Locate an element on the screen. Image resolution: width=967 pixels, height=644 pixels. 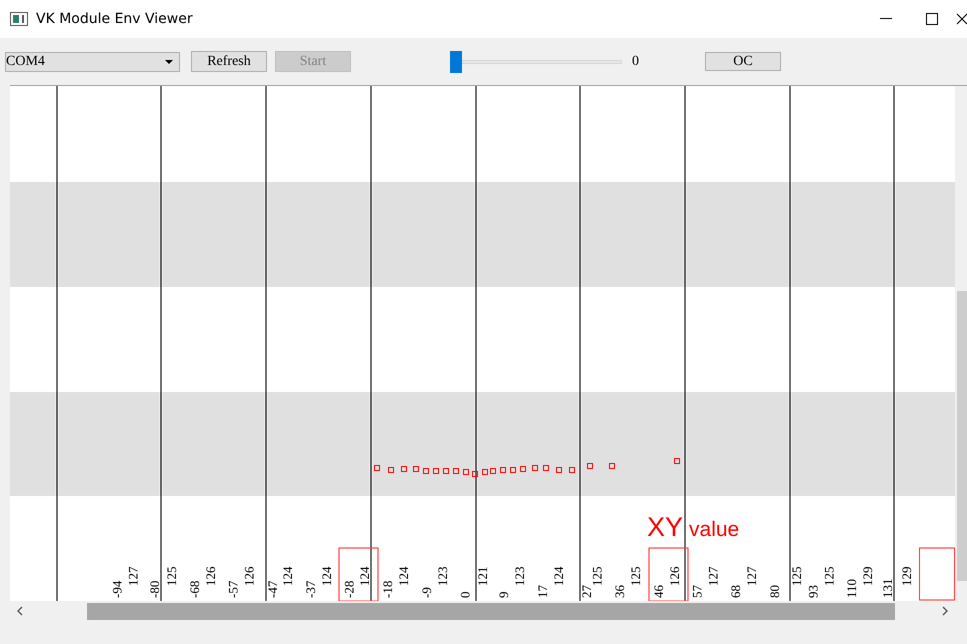
refresh-button: Refresh is located at coordinates (229, 61).